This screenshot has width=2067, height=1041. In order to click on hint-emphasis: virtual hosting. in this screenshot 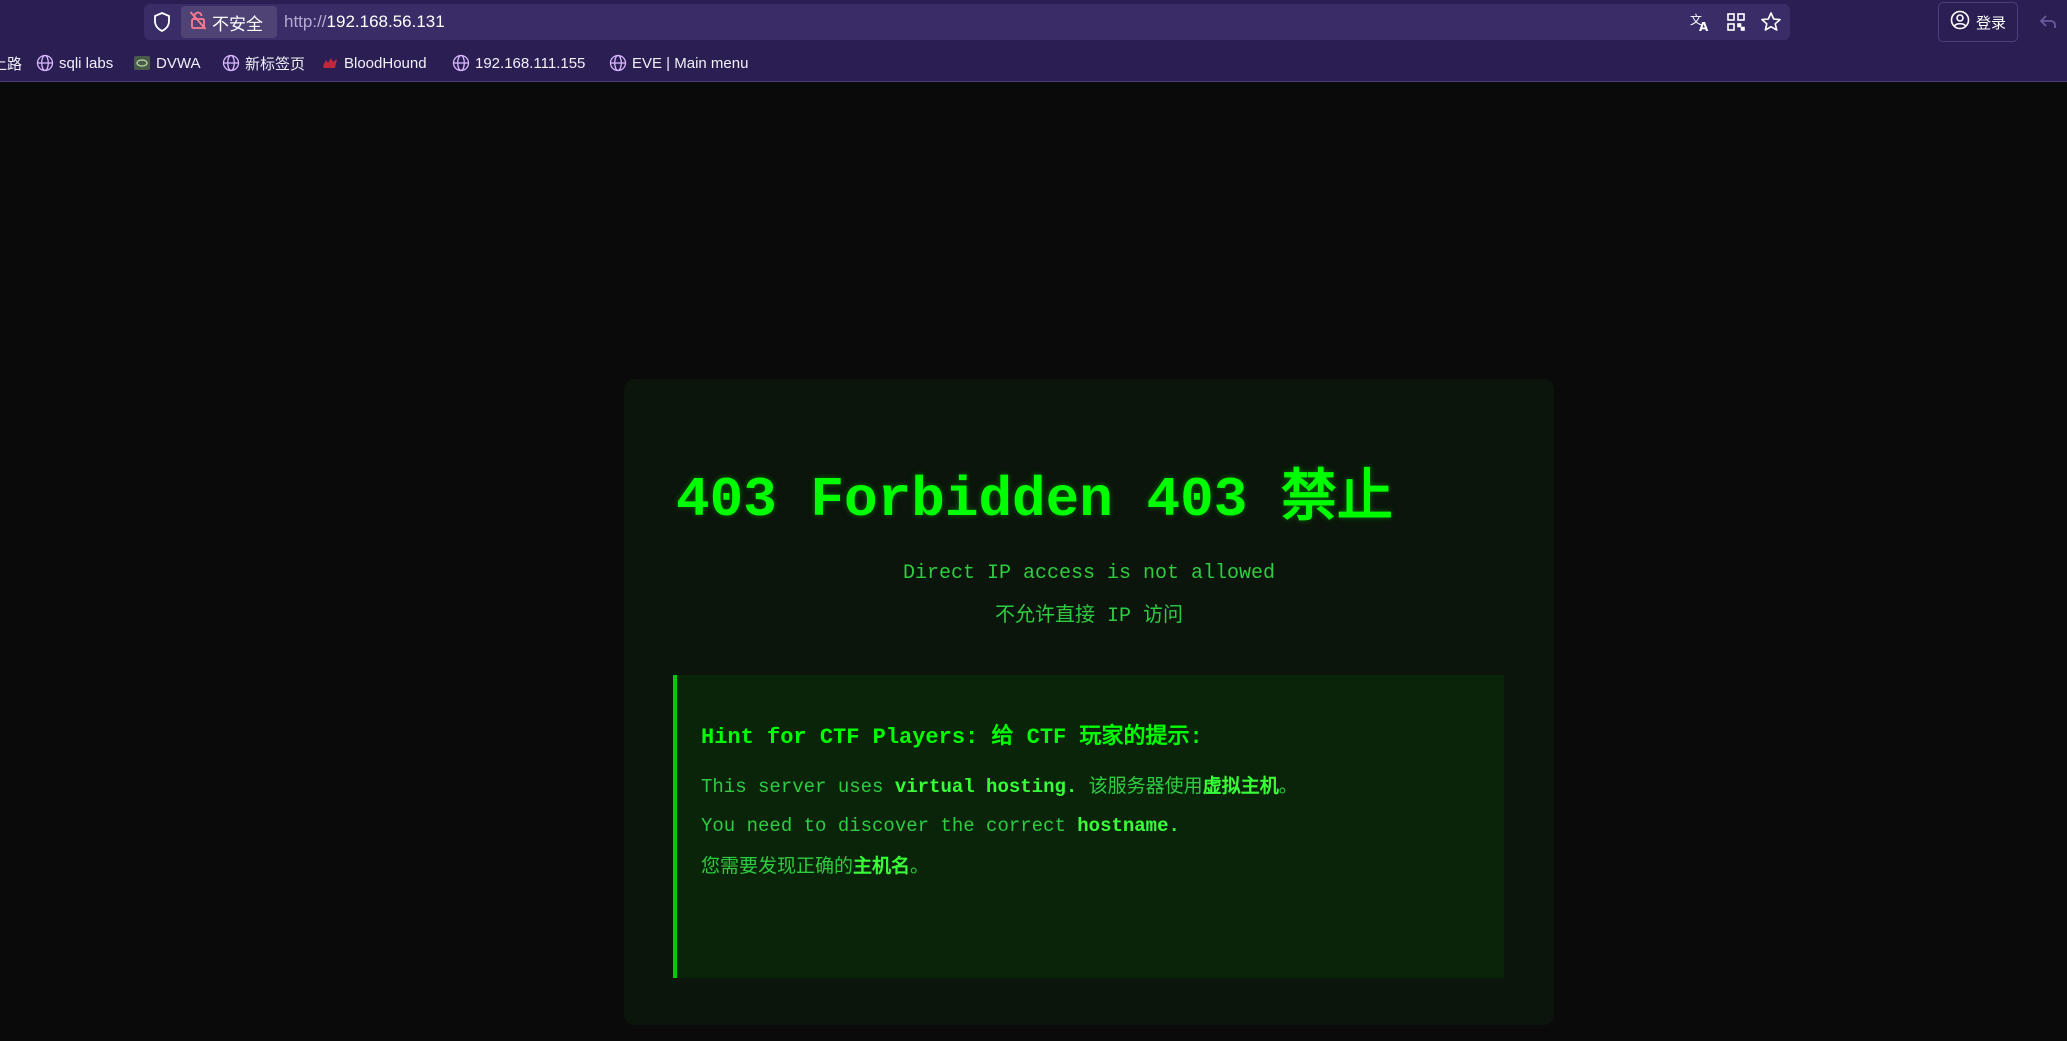, I will do `click(986, 787)`.